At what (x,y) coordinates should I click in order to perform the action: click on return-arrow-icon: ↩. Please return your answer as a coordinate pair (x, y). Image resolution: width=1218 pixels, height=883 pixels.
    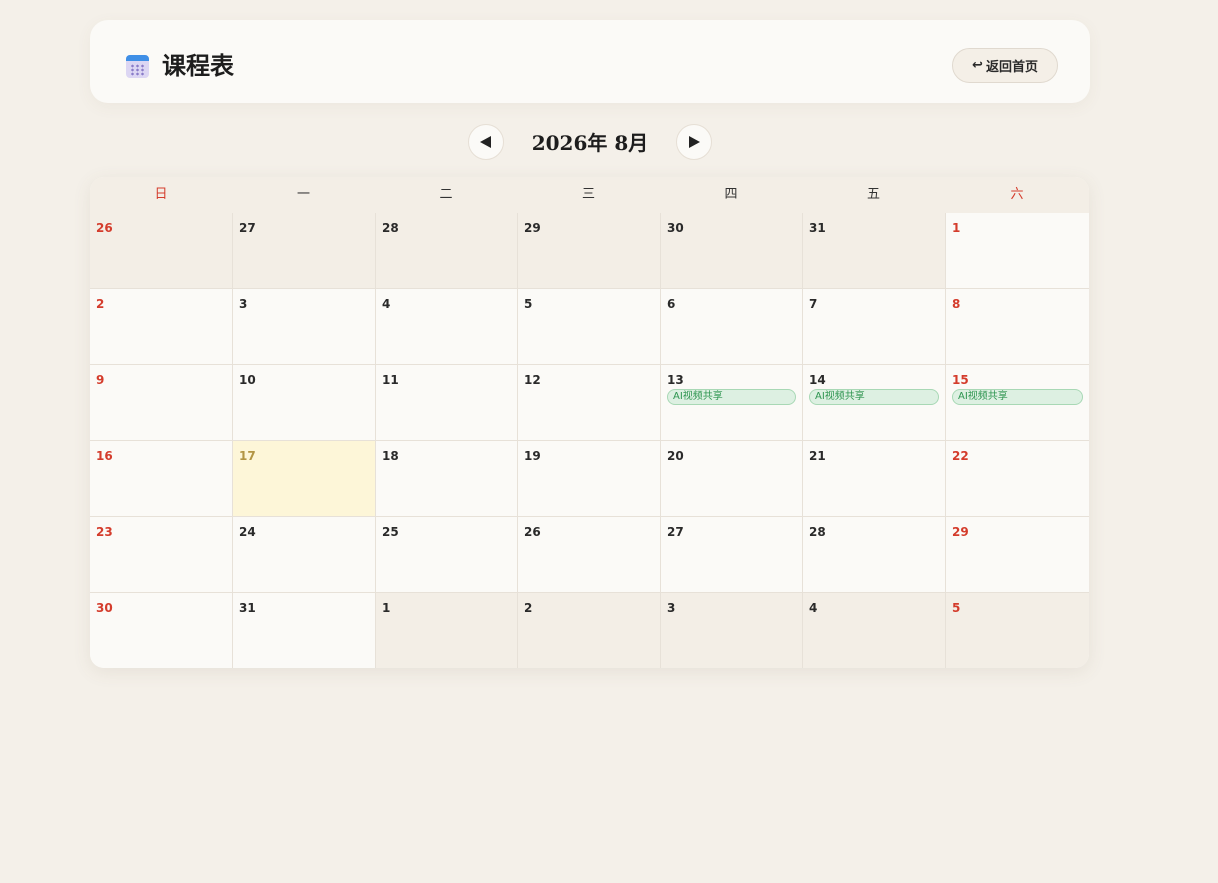
    Looking at the image, I should click on (977, 65).